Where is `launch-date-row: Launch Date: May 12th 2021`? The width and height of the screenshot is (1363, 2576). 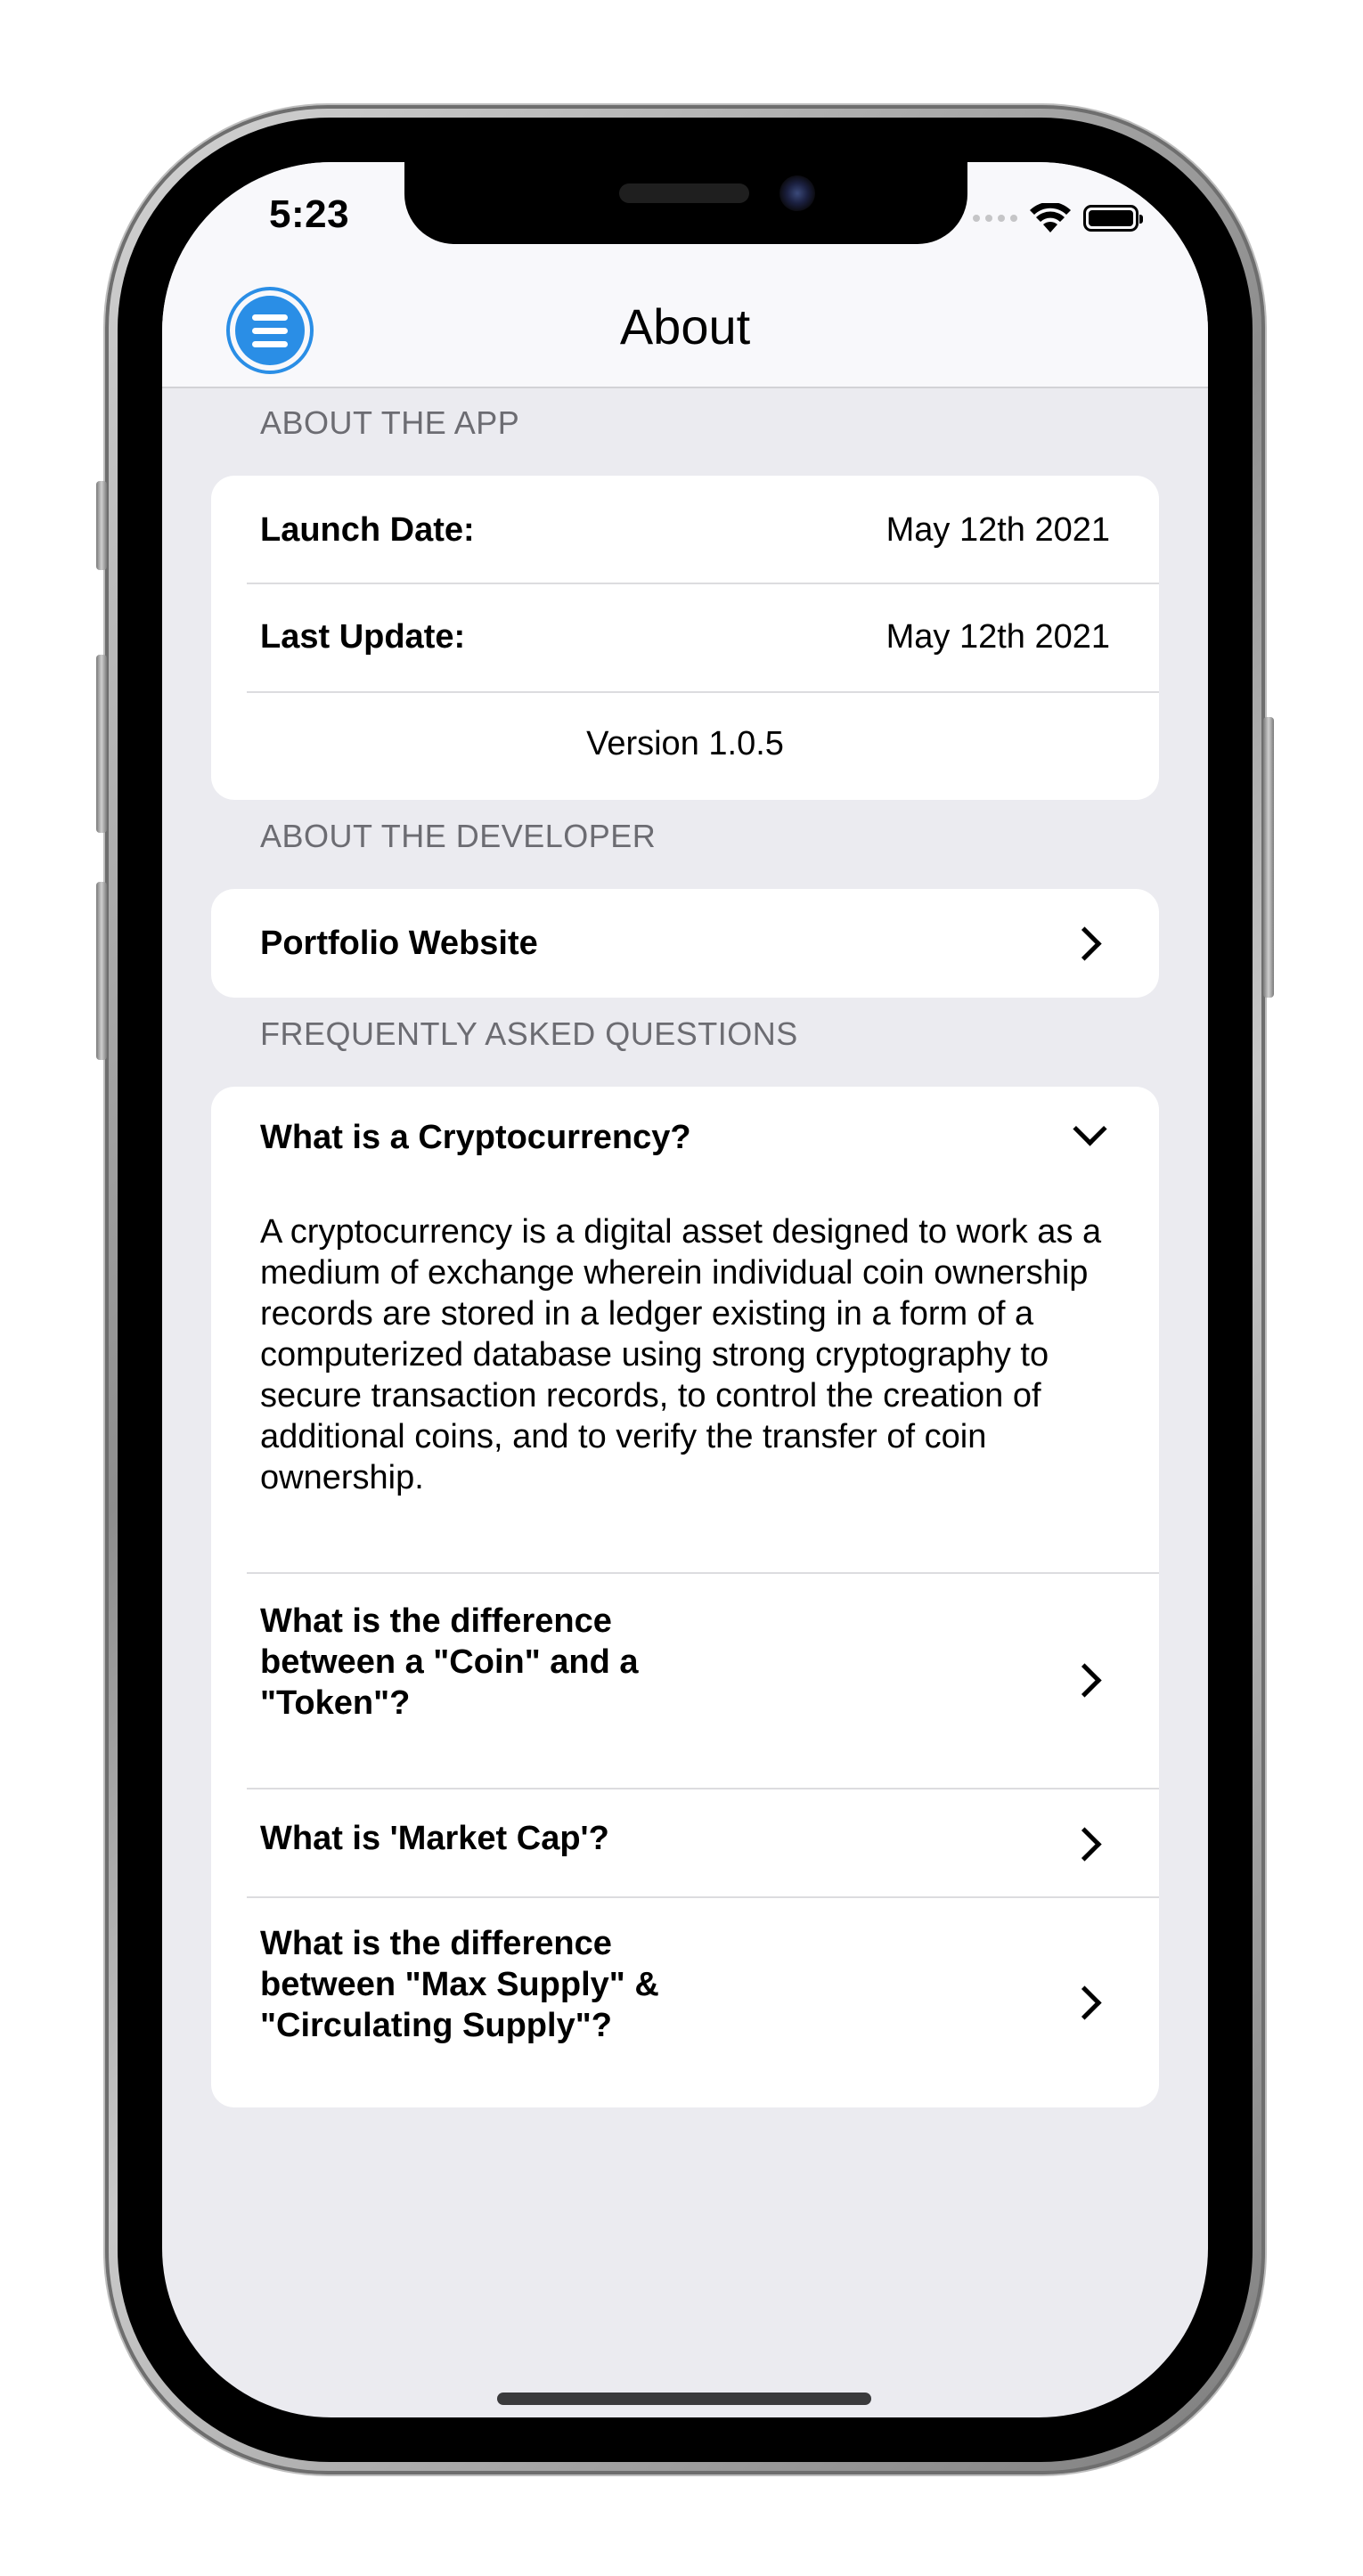
launch-date-row: Launch Date: May 12th 2021 is located at coordinates (685, 529).